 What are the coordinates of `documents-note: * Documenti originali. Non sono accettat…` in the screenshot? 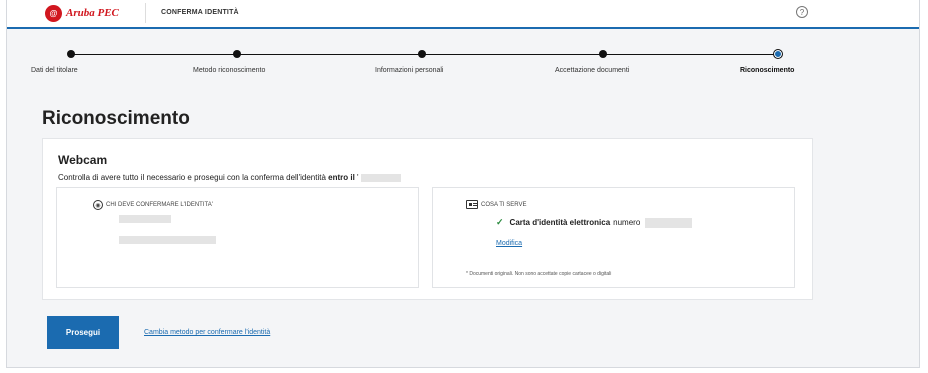 It's located at (539, 274).